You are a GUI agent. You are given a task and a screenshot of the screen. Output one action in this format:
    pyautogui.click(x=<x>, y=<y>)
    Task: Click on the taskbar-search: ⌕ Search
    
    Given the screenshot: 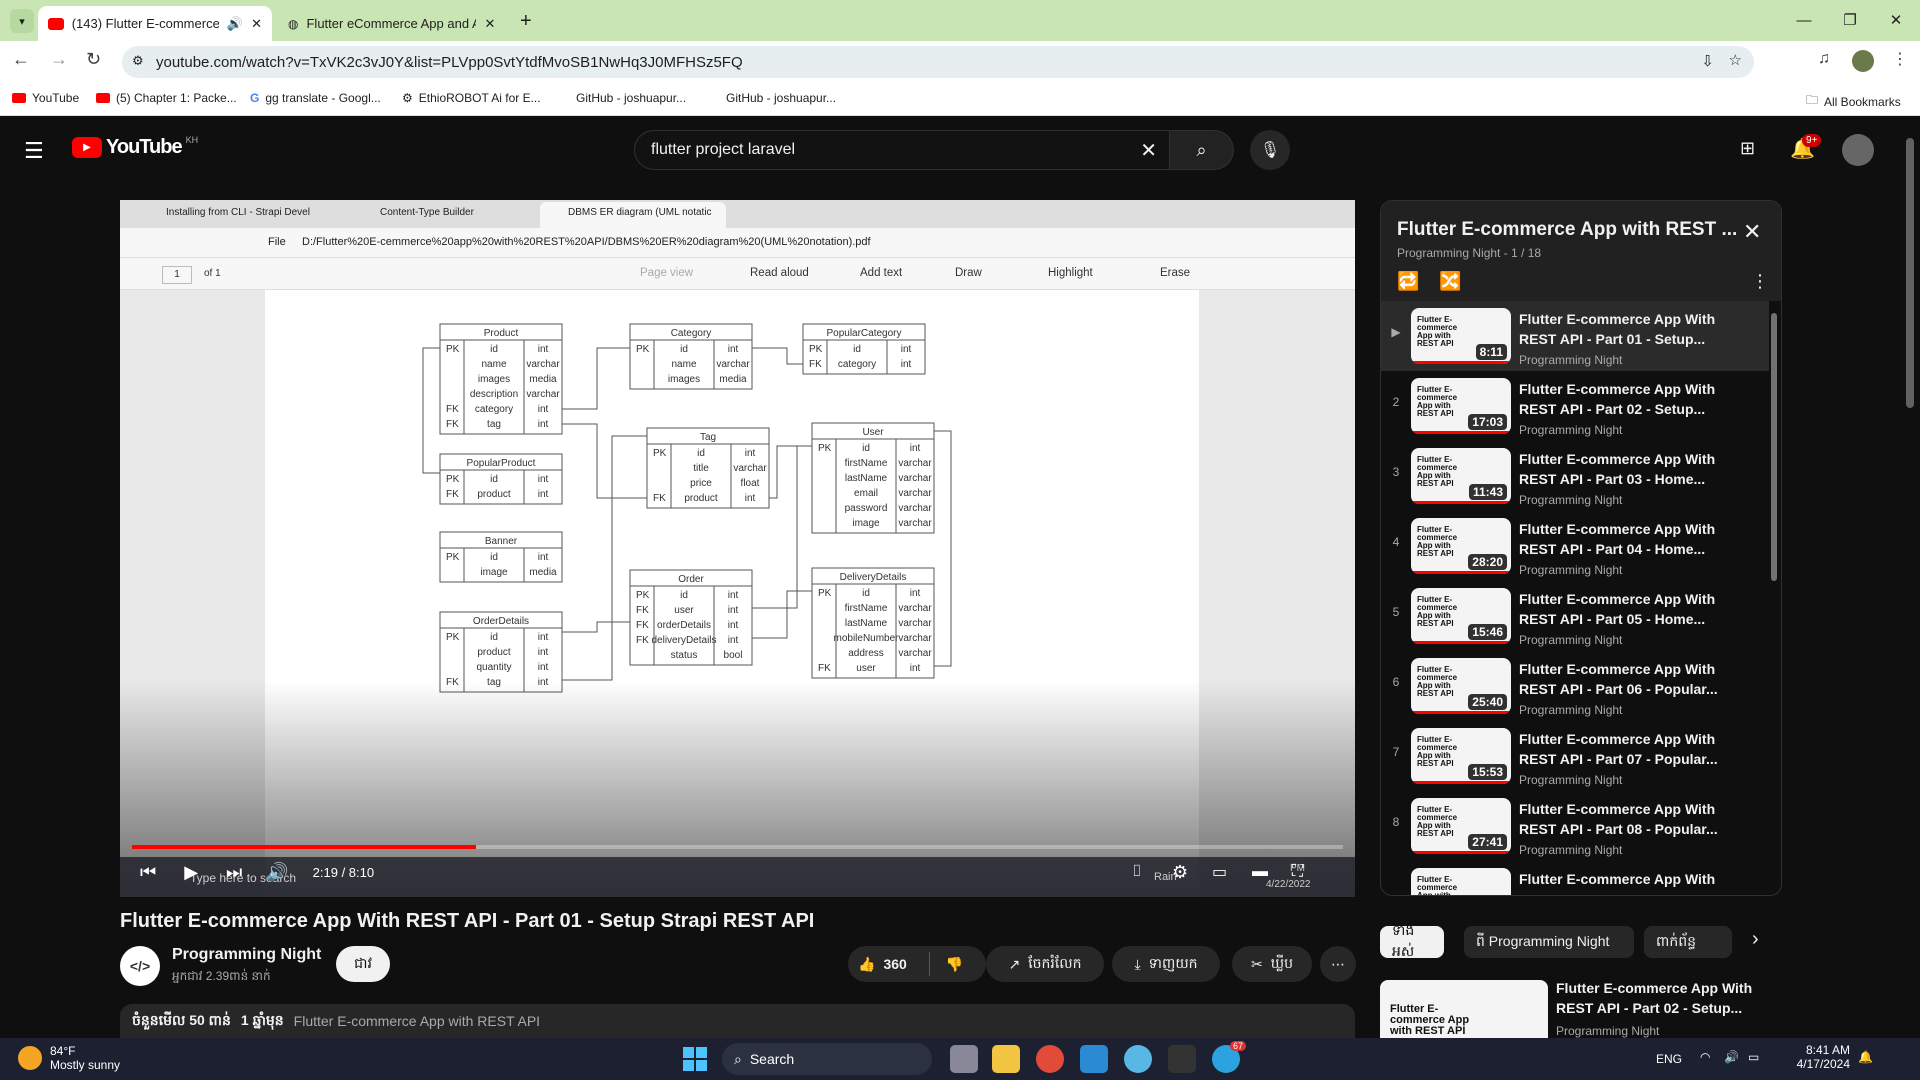 What is the action you would take?
    pyautogui.click(x=827, y=1059)
    